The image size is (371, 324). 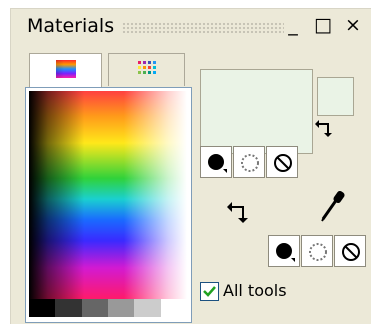 What do you see at coordinates (256, 111) in the screenshot?
I see `foreground-color-swatch` at bounding box center [256, 111].